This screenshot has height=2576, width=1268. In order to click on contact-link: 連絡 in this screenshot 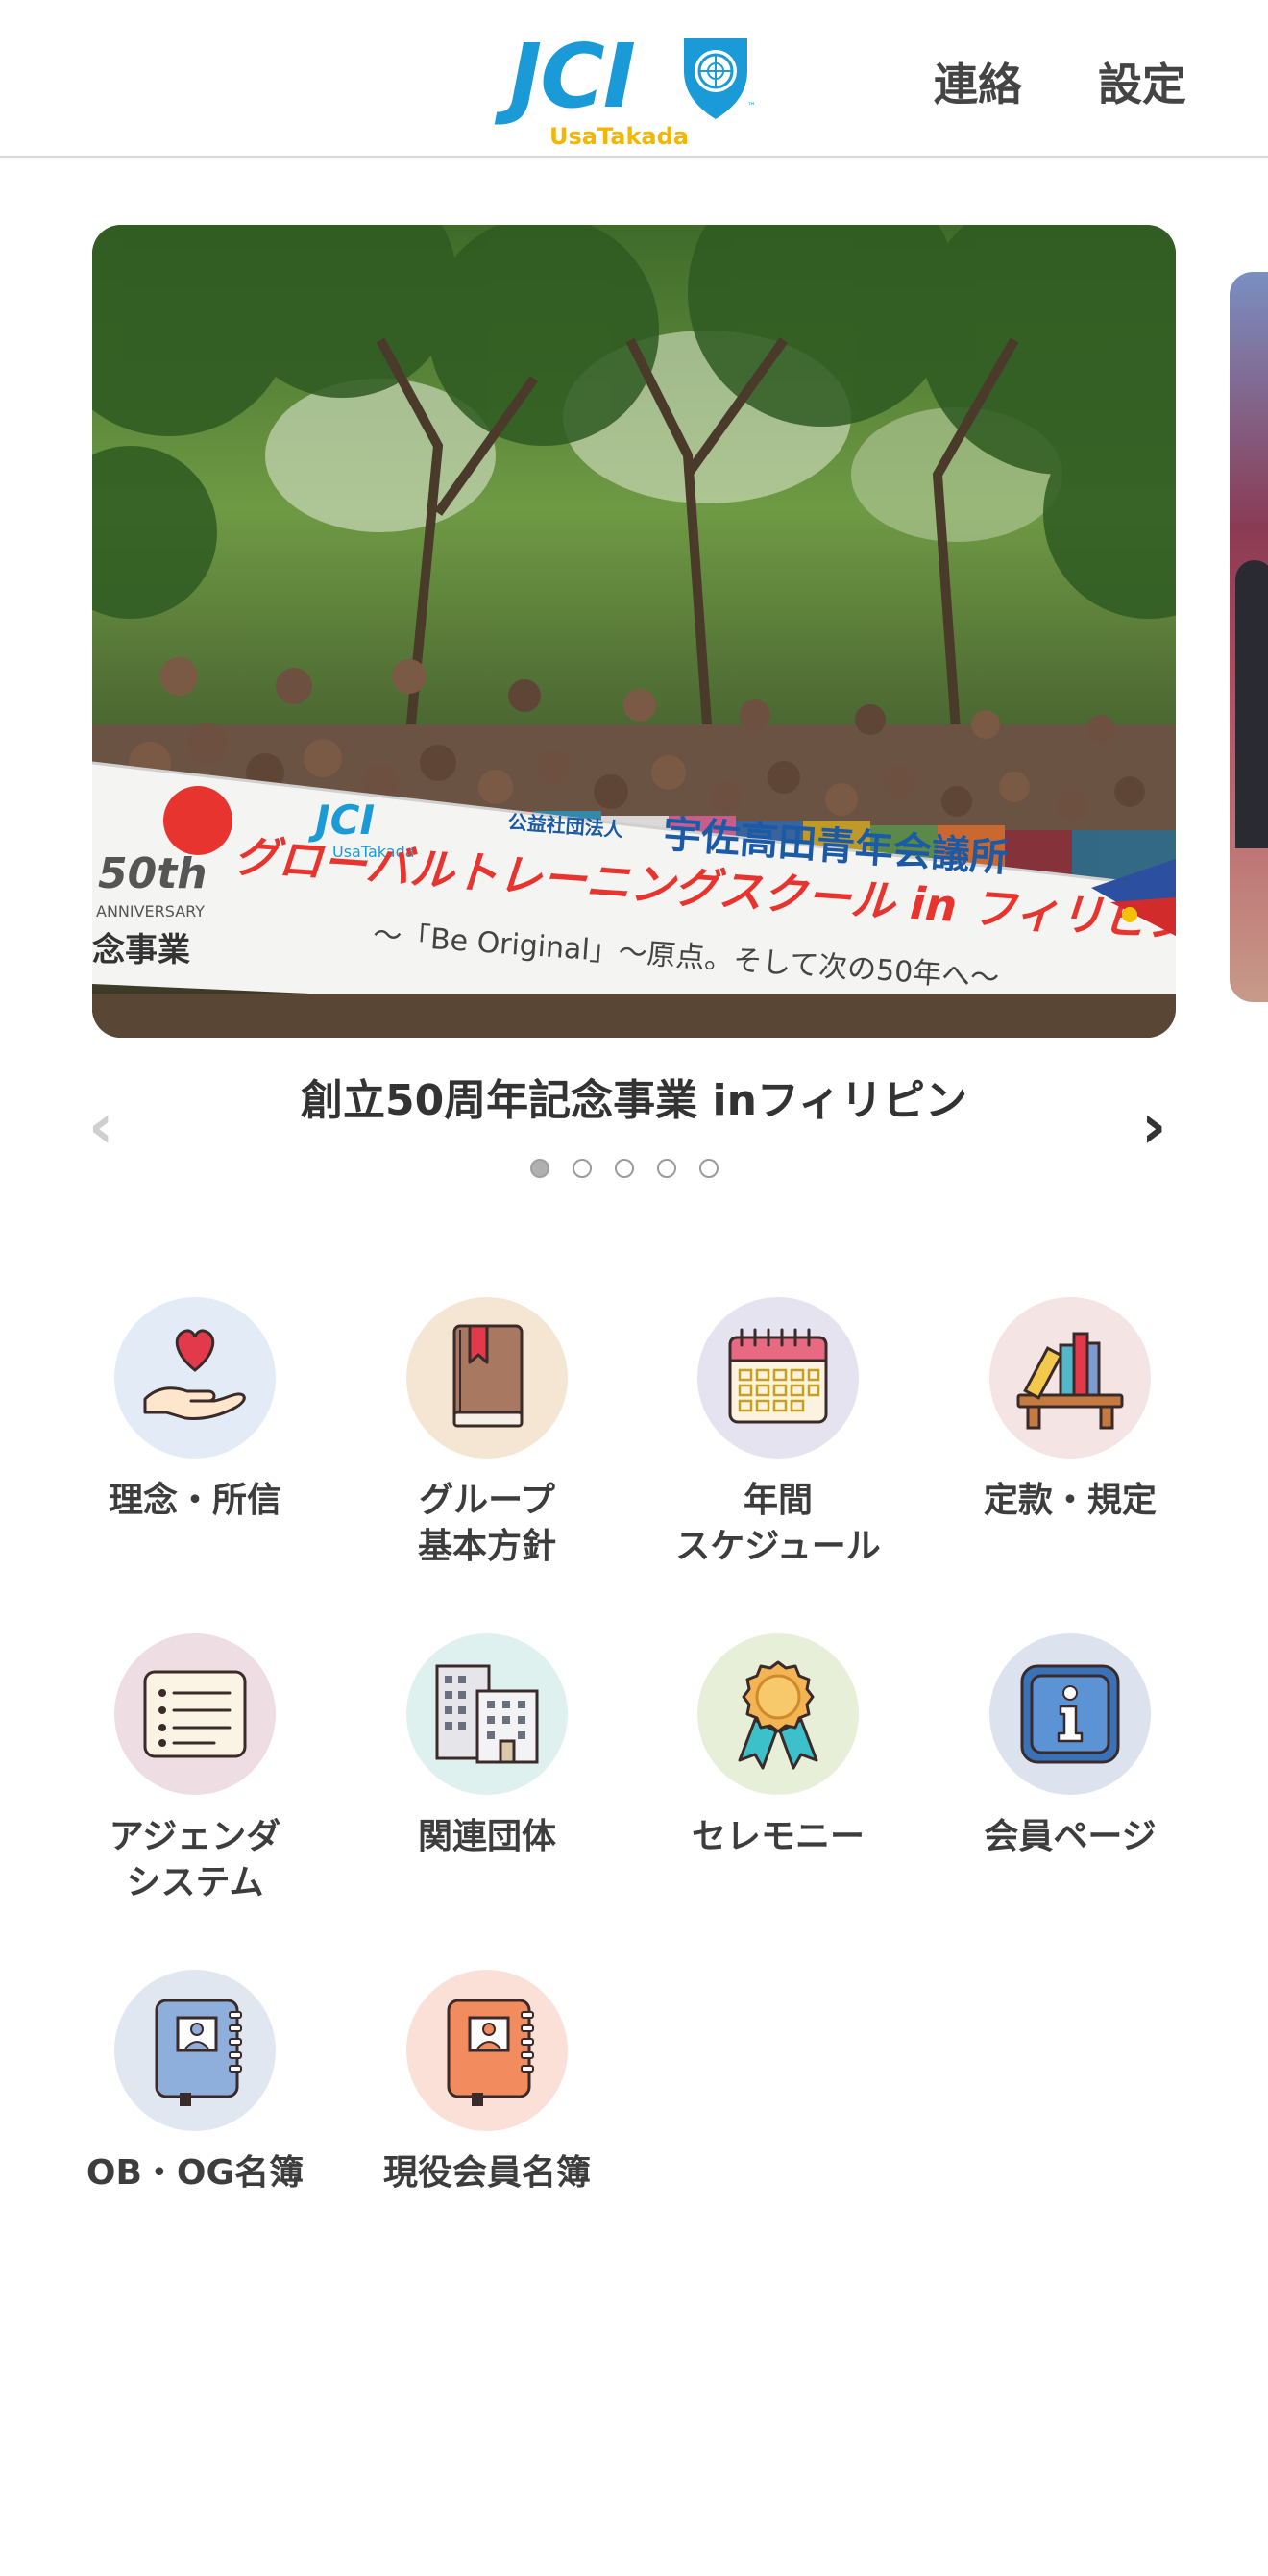, I will do `click(978, 85)`.